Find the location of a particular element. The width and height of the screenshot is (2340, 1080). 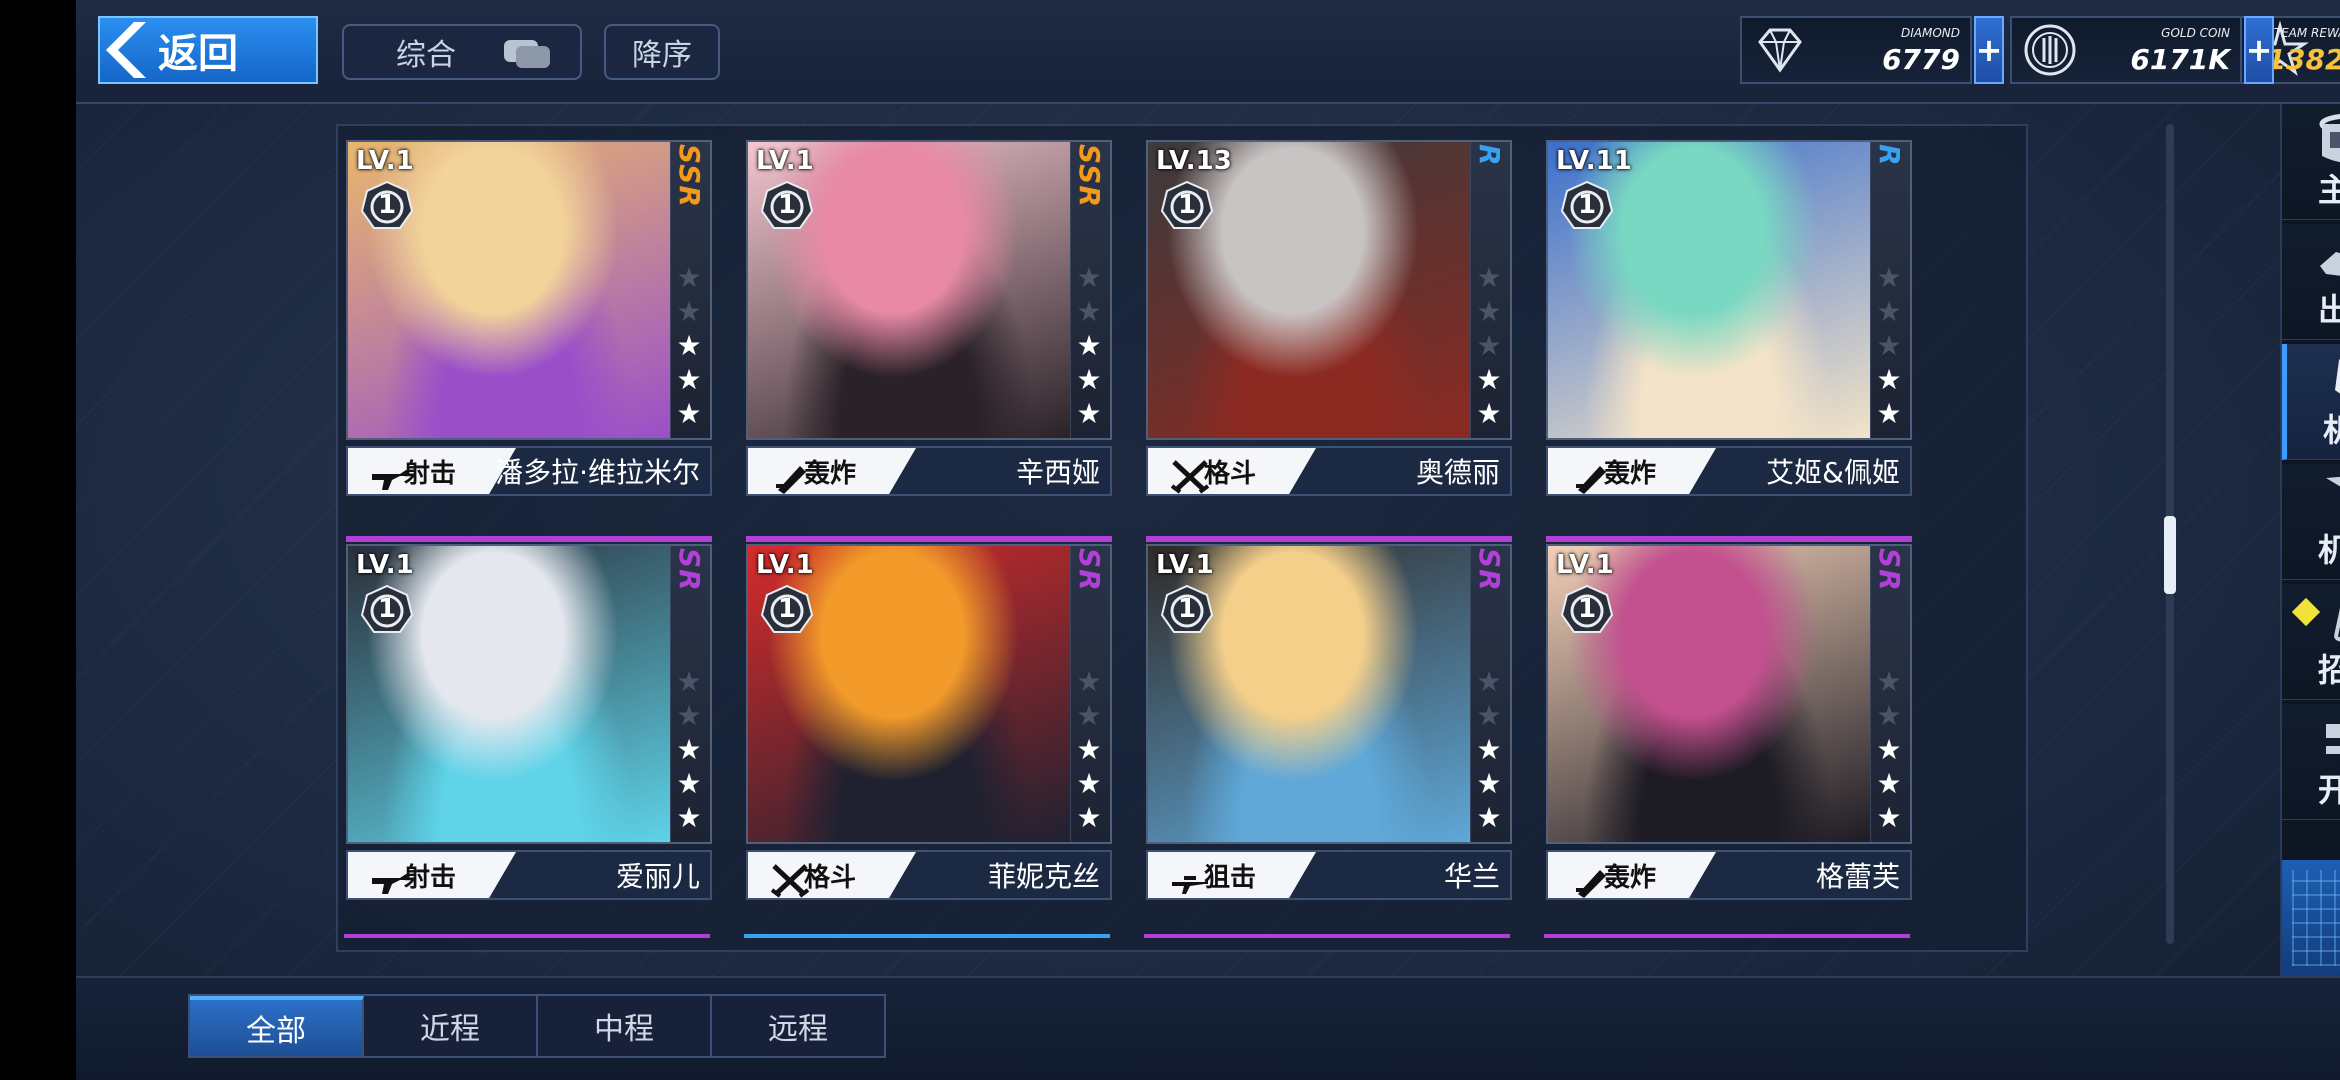

sort-order-button: 降序 is located at coordinates (662, 52).